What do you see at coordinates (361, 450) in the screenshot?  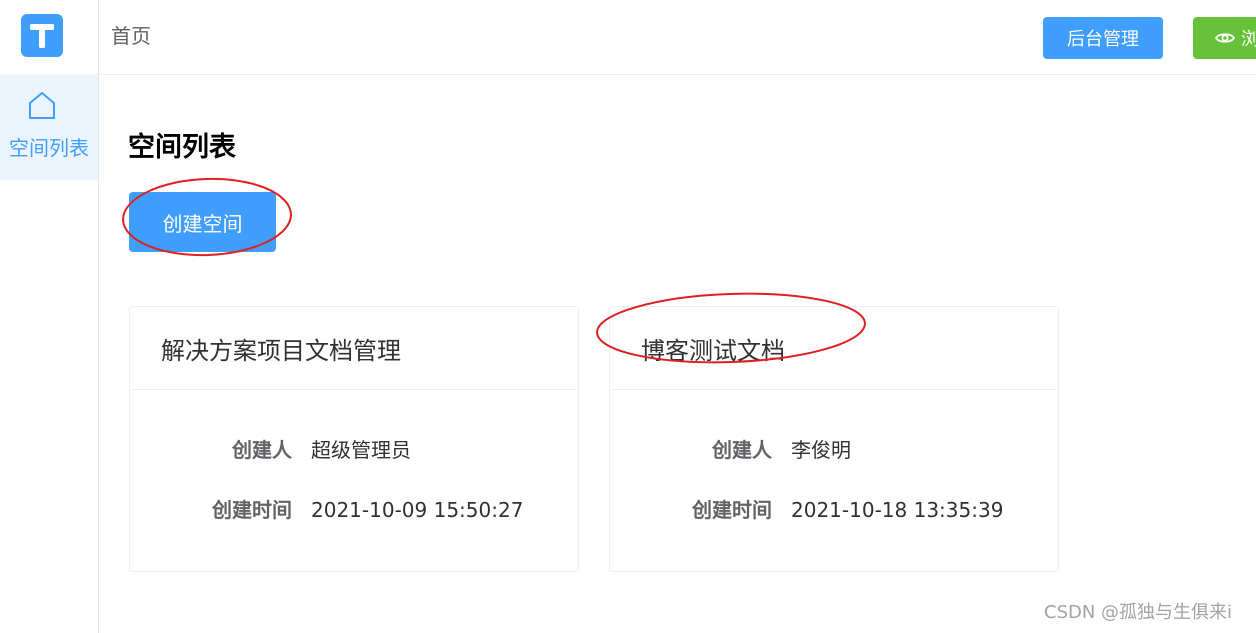 I see `creator-value: 超级管理员` at bounding box center [361, 450].